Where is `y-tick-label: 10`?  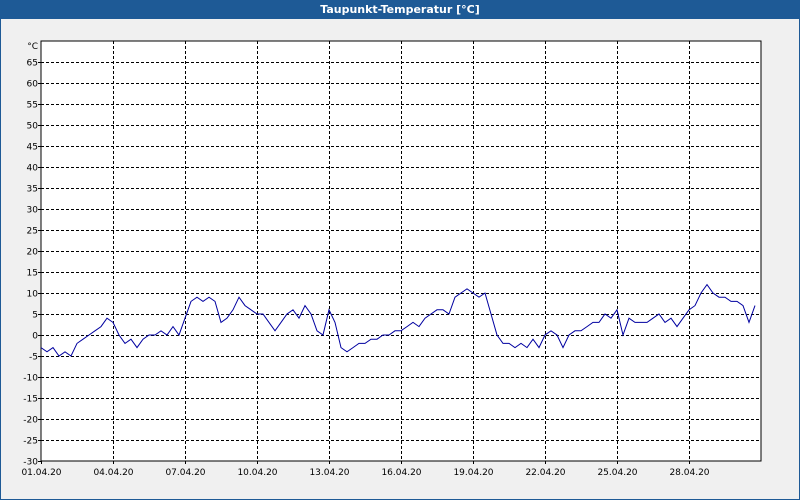 y-tick-label: 10 is located at coordinates (33, 295).